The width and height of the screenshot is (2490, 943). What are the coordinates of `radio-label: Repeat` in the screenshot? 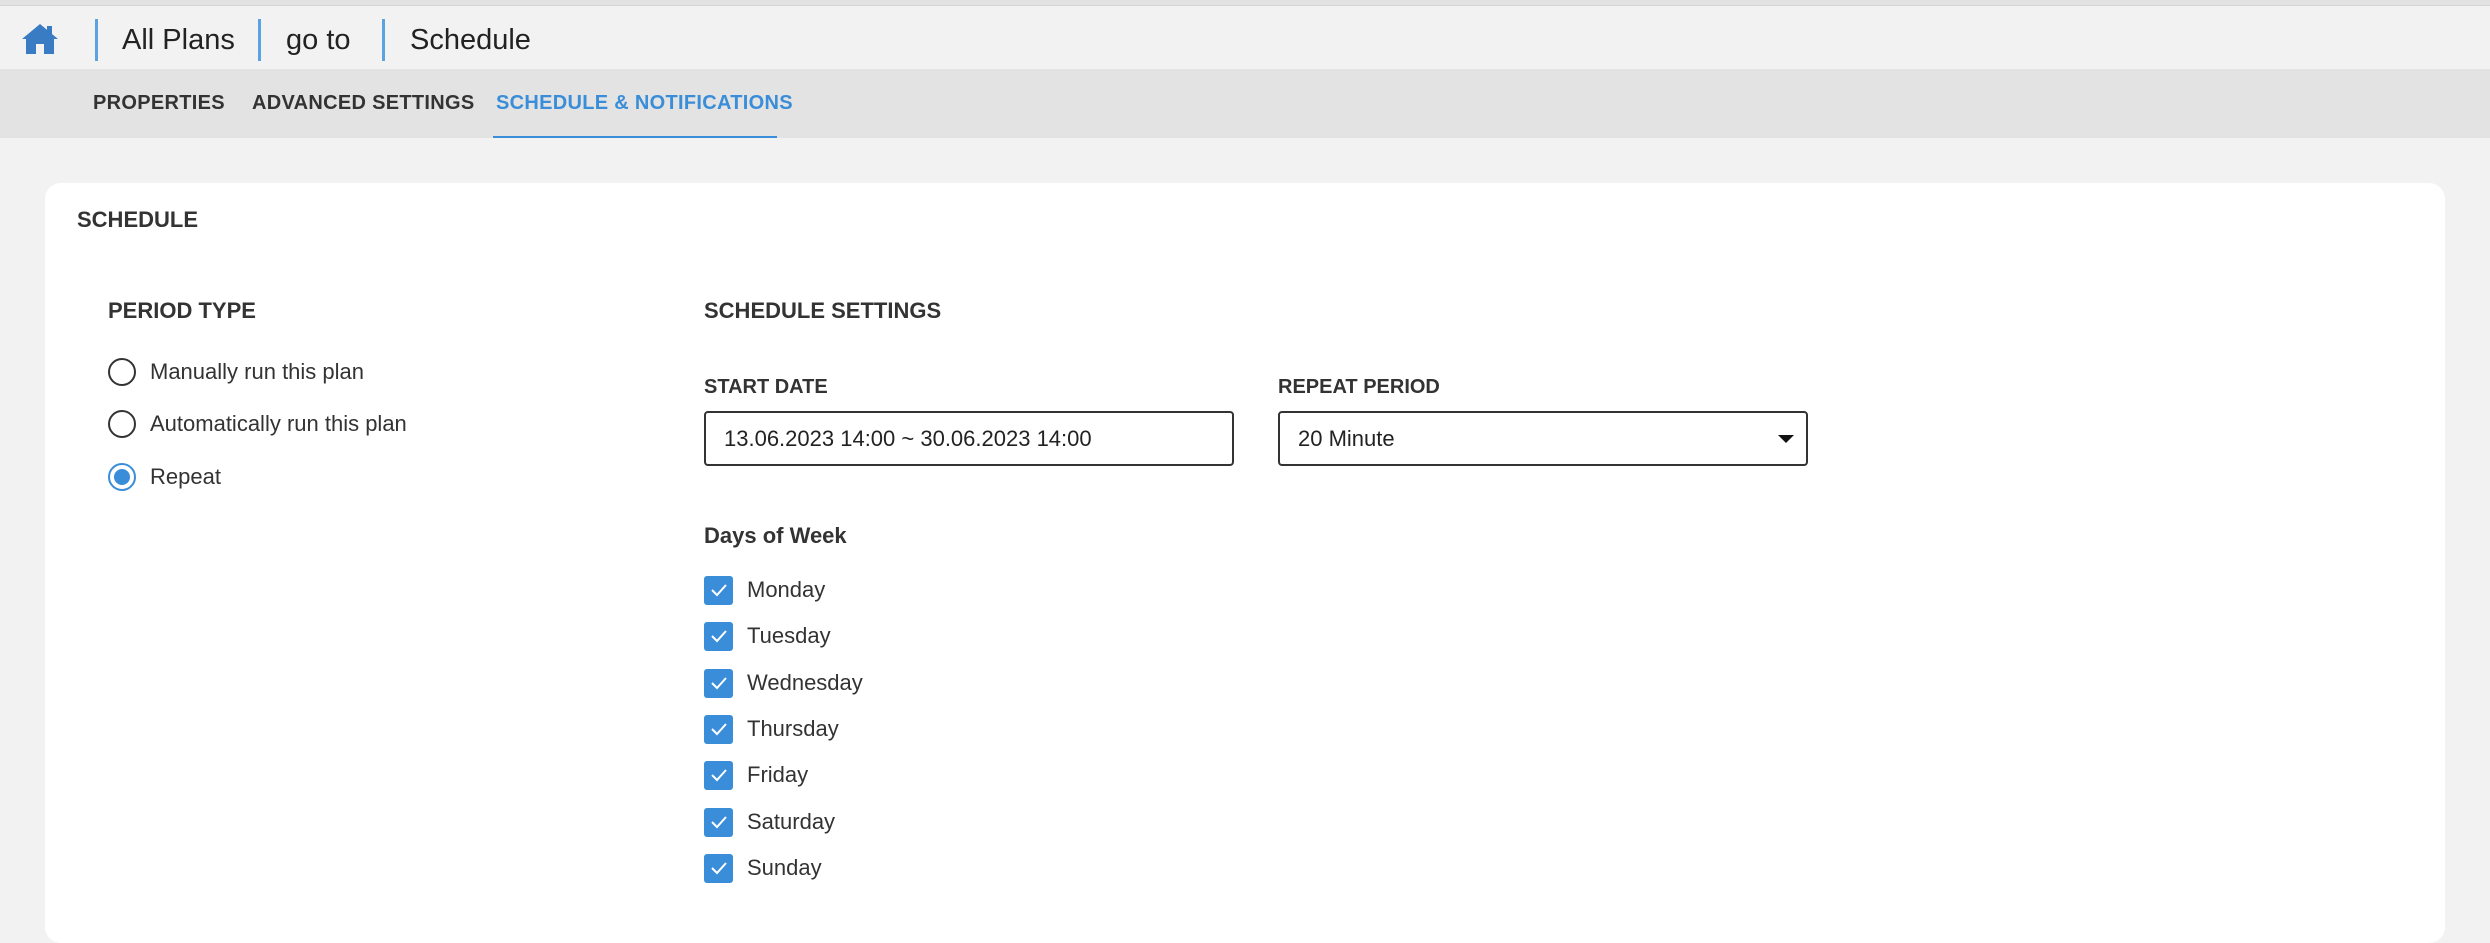 It's located at (185, 476).